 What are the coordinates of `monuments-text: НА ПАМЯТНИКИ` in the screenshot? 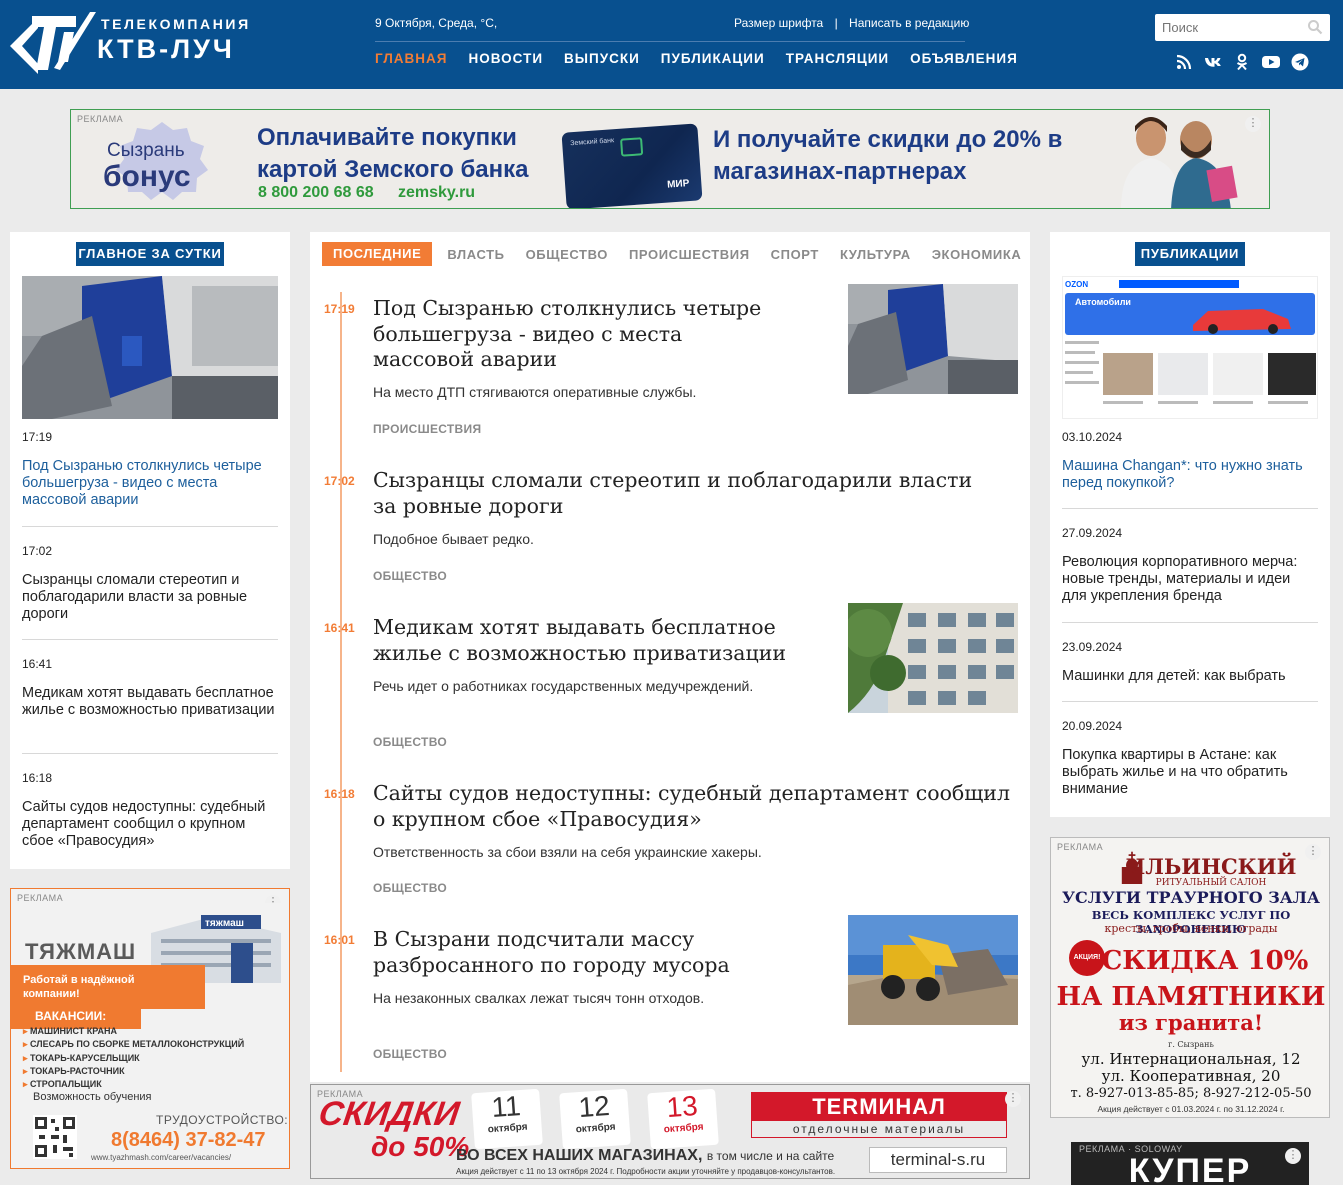 It's located at (1191, 997).